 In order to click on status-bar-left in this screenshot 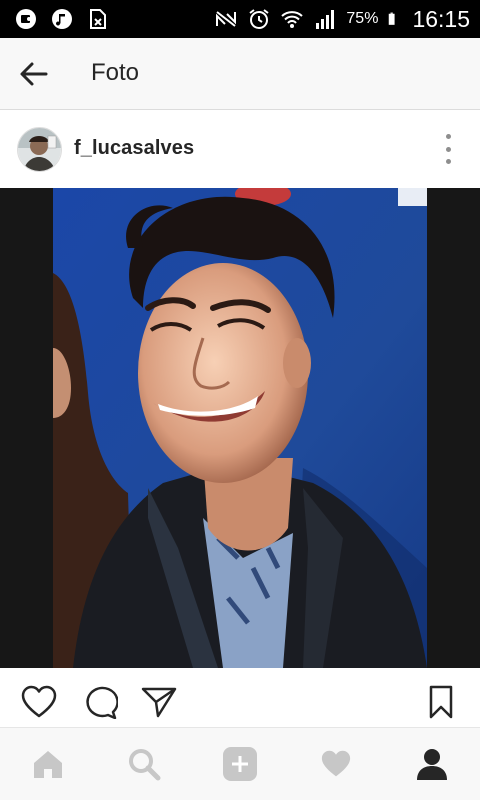, I will do `click(62, 19)`.